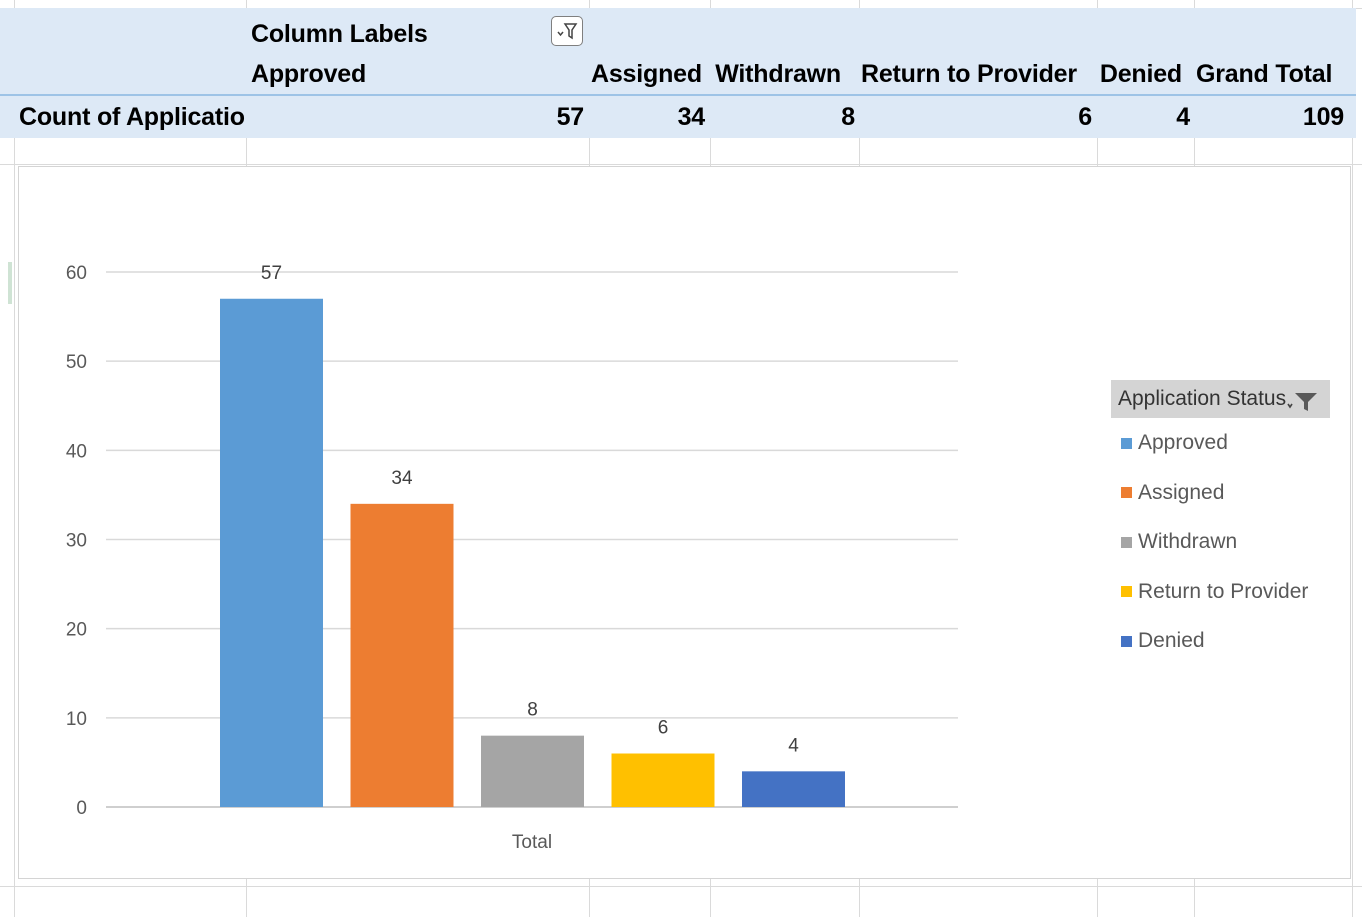  What do you see at coordinates (76, 451) in the screenshot?
I see `y-tick-label: 40` at bounding box center [76, 451].